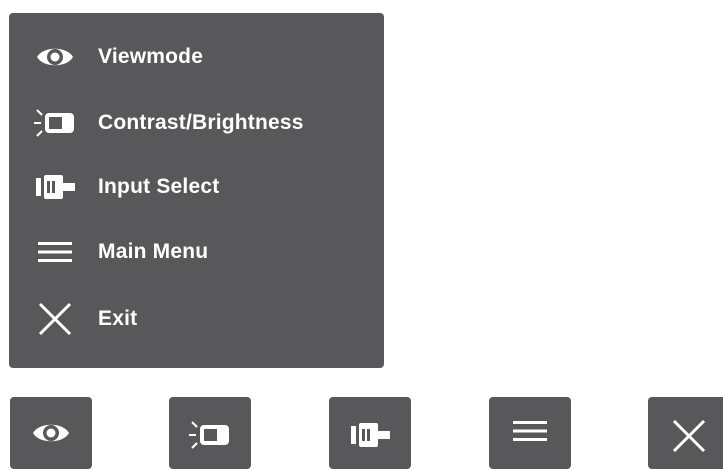  What do you see at coordinates (201, 122) in the screenshot?
I see `menu-item-label: Contrast/Brightness` at bounding box center [201, 122].